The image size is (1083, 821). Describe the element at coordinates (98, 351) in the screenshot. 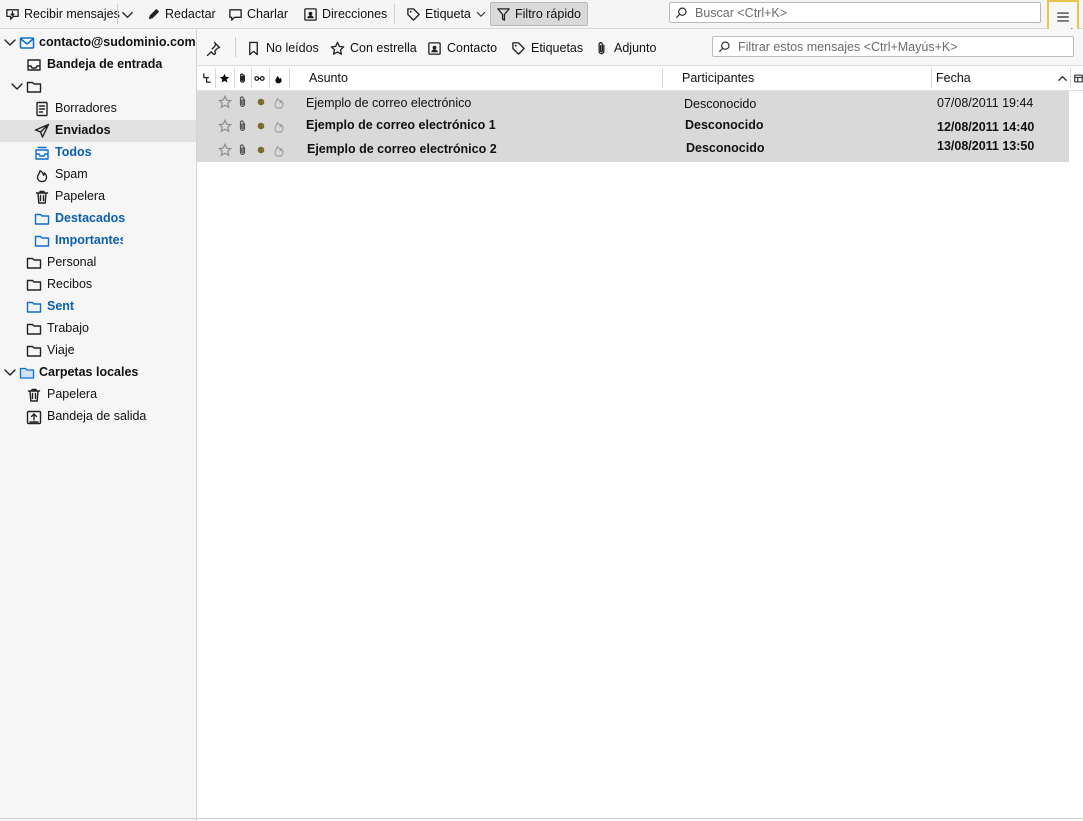

I see `folder-travel: Viaje` at that location.